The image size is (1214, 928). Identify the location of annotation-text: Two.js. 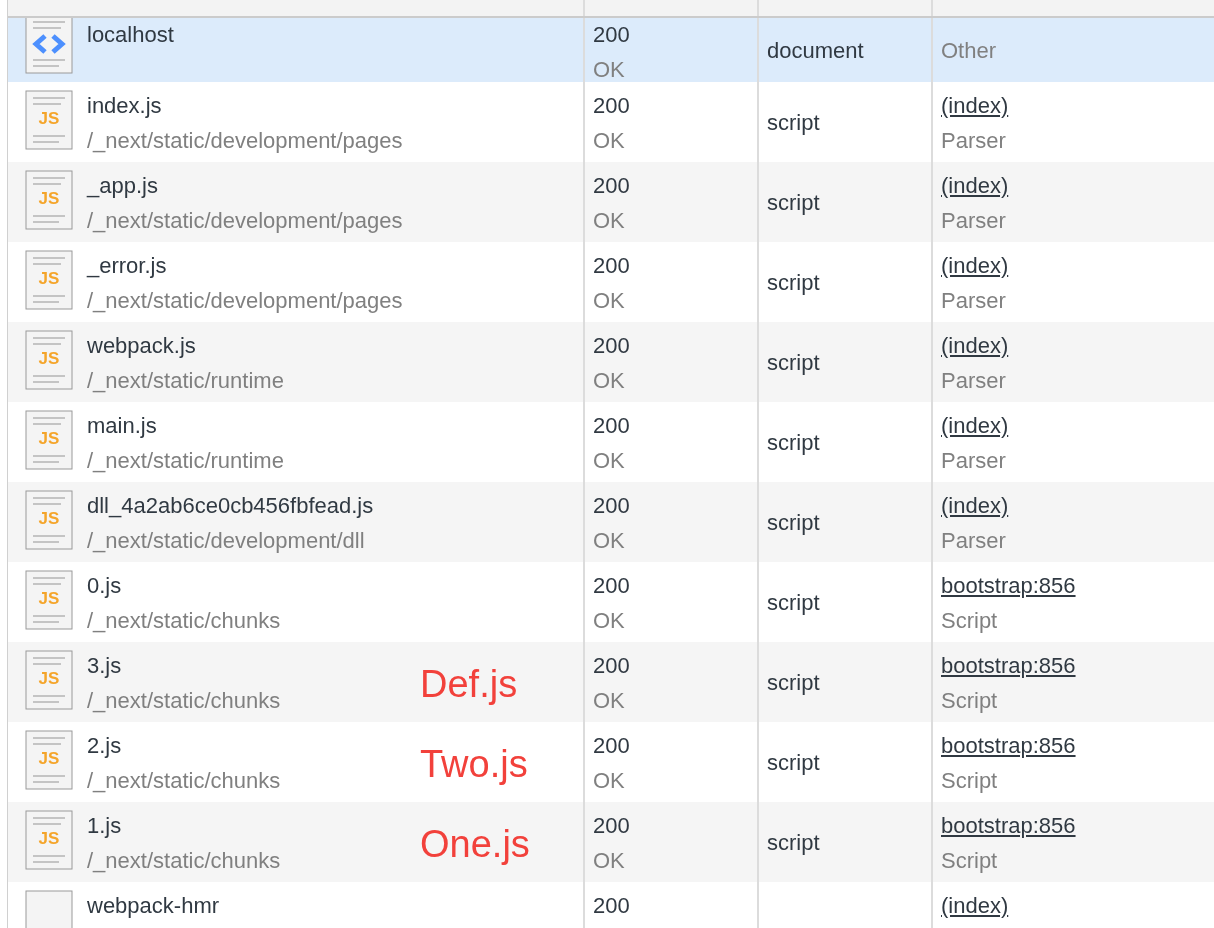
(474, 764).